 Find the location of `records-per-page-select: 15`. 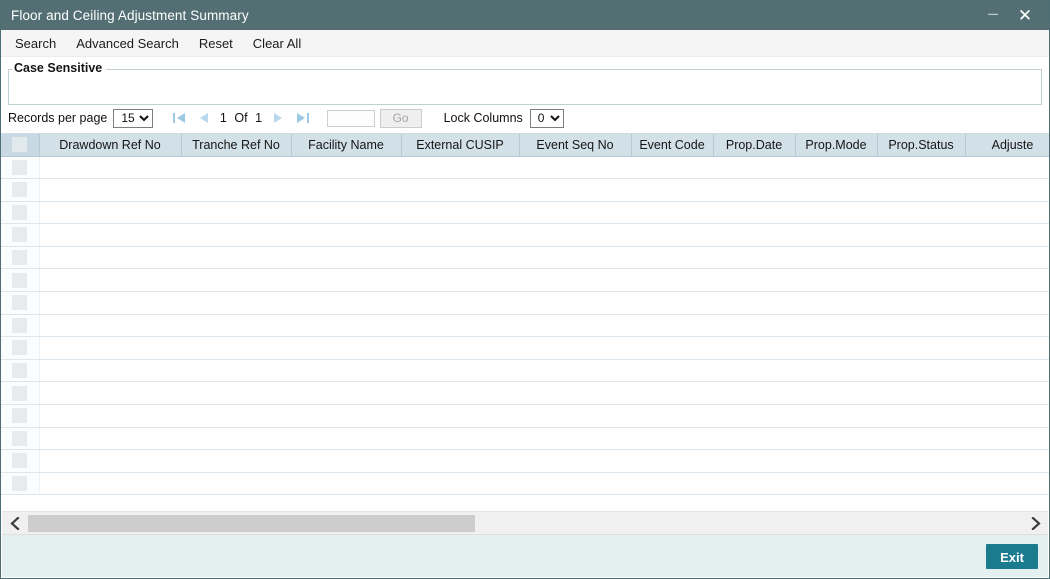

records-per-page-select: 15 is located at coordinates (133, 118).